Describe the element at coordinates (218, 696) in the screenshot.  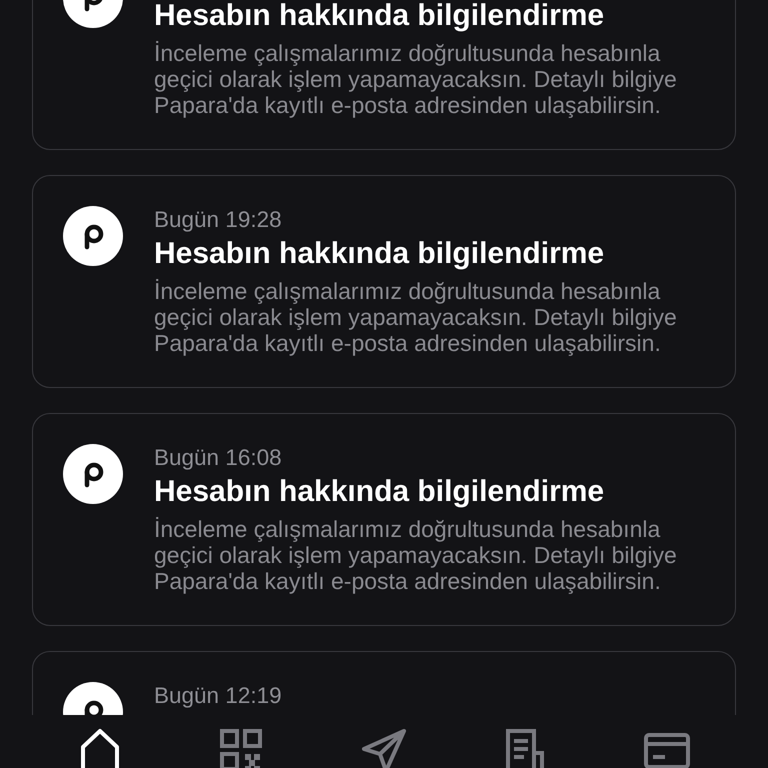
I see `notification-time: Bugün 12:19` at that location.